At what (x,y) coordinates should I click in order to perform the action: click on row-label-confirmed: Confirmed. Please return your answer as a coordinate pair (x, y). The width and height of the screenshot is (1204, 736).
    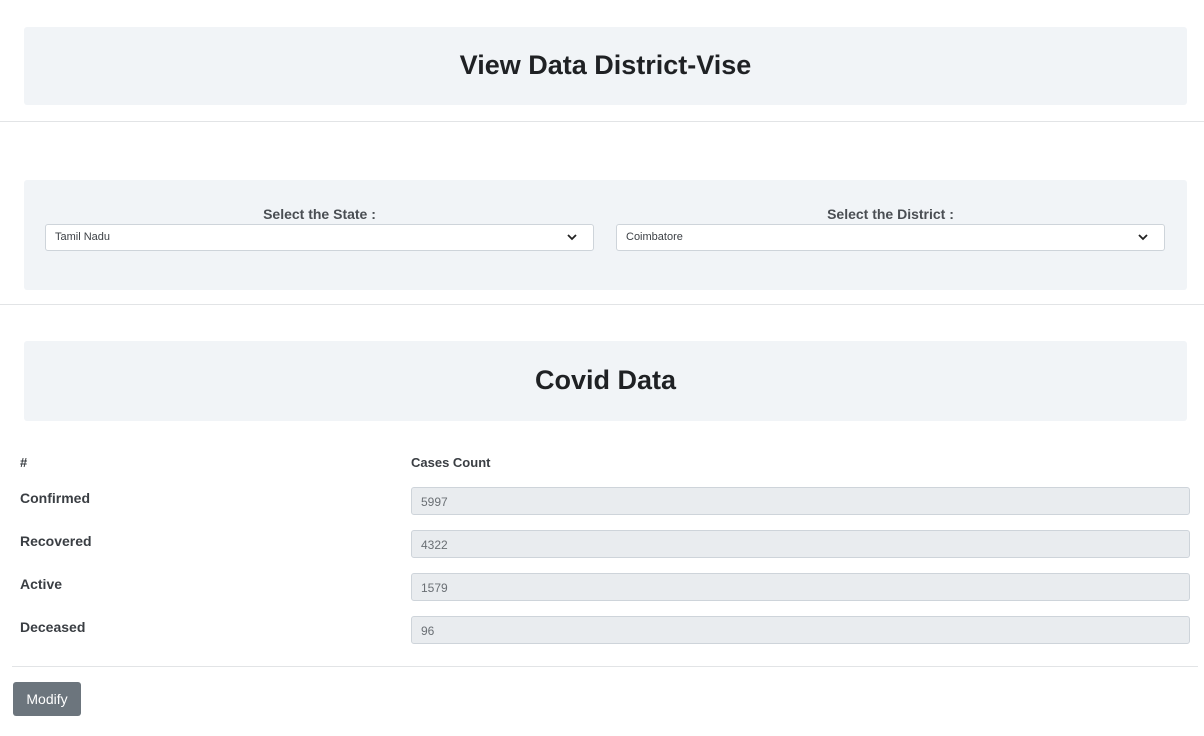
    Looking at the image, I should click on (55, 498).